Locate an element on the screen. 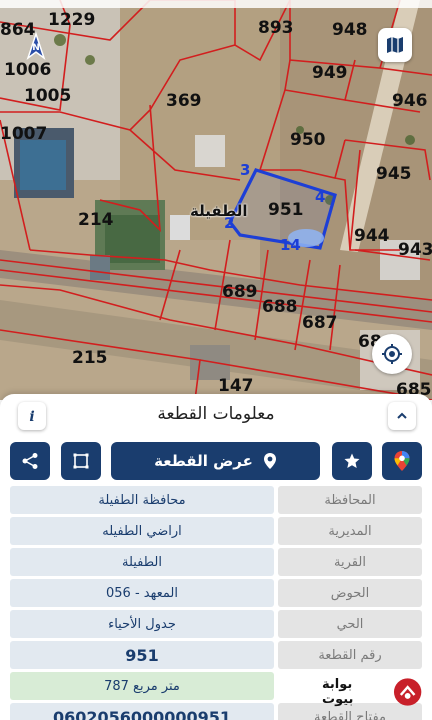 Image resolution: width=432 pixels, height=720 pixels. info-row-directorate: اراضي الطفيله المديرية is located at coordinates (216, 531).